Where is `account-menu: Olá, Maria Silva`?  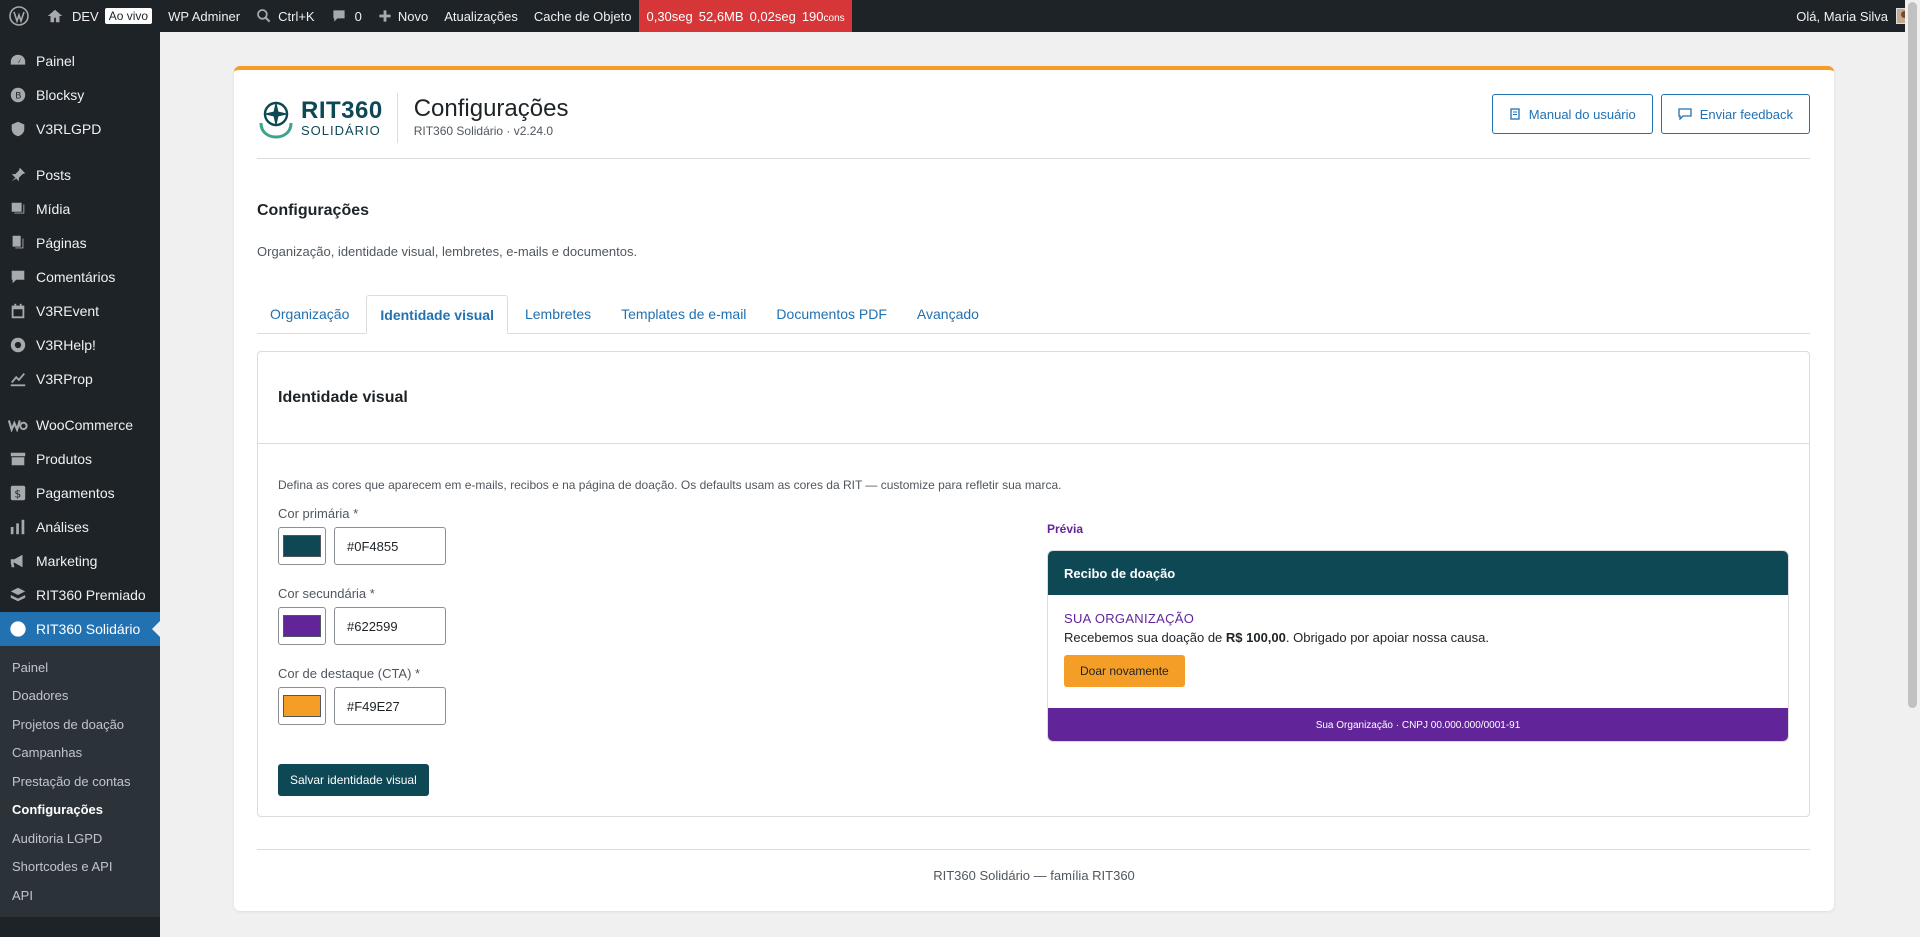 account-menu: Olá, Maria Silva is located at coordinates (1858, 16).